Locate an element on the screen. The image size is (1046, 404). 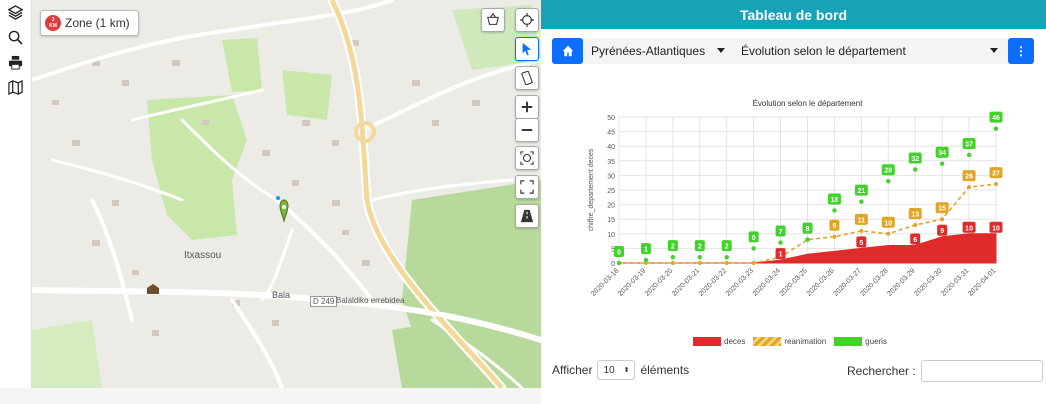
layers-icon is located at coordinates (15, 12).